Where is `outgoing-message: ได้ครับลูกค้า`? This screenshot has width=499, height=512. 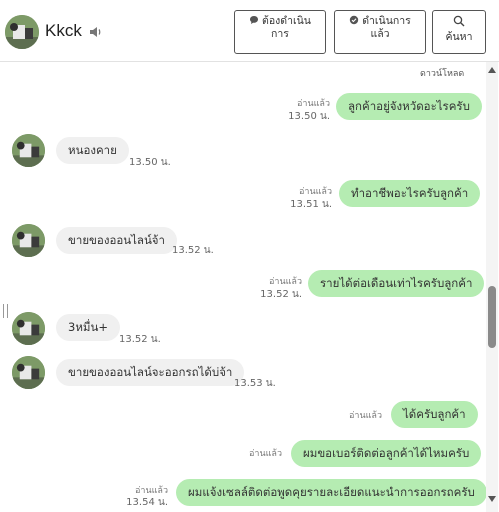
outgoing-message: ได้ครับลูกค้า is located at coordinates (434, 414).